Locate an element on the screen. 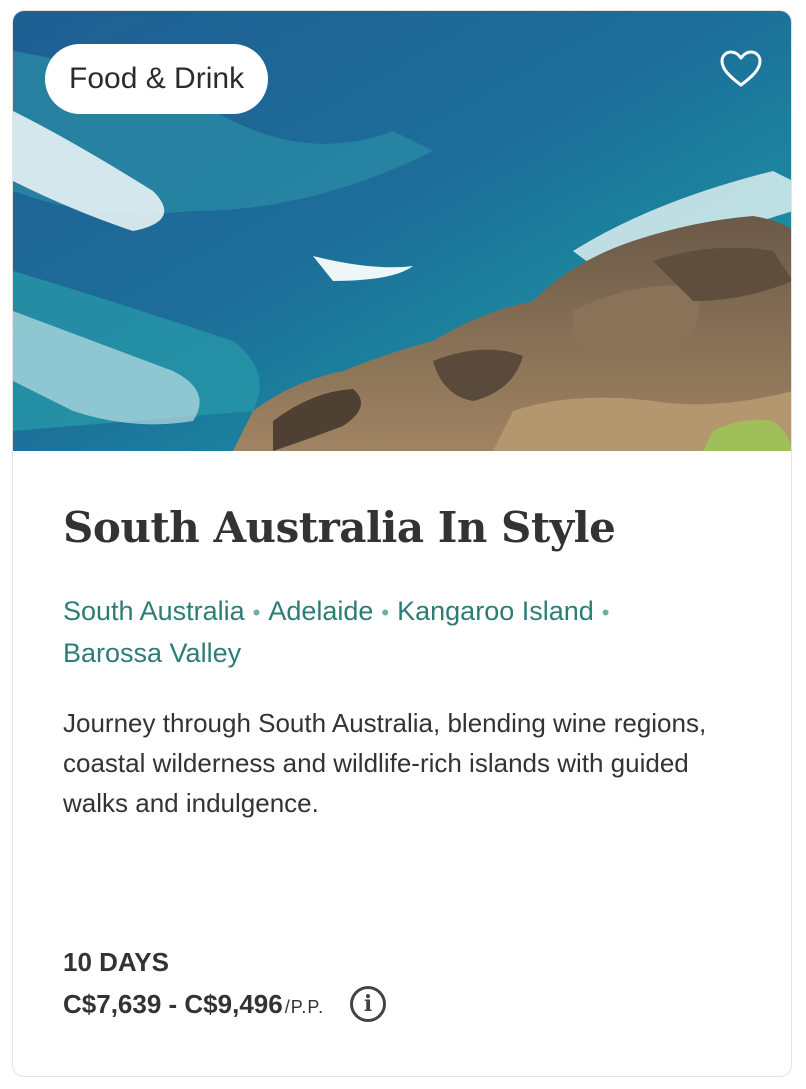  info-icon: i is located at coordinates (368, 1004).